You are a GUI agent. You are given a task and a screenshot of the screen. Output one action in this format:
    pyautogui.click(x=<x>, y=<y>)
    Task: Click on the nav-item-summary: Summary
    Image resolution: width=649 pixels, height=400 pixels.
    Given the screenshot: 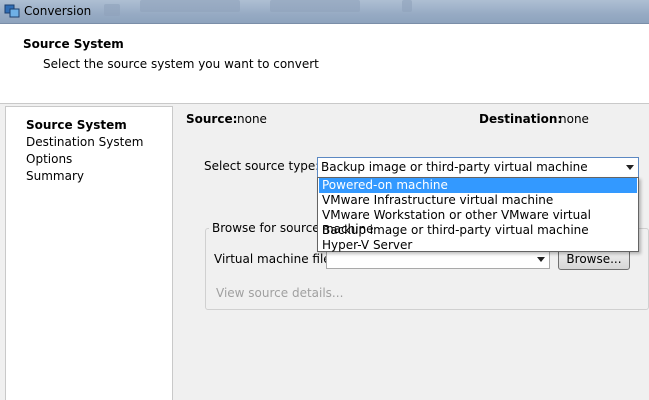 What is the action you would take?
    pyautogui.click(x=55, y=176)
    